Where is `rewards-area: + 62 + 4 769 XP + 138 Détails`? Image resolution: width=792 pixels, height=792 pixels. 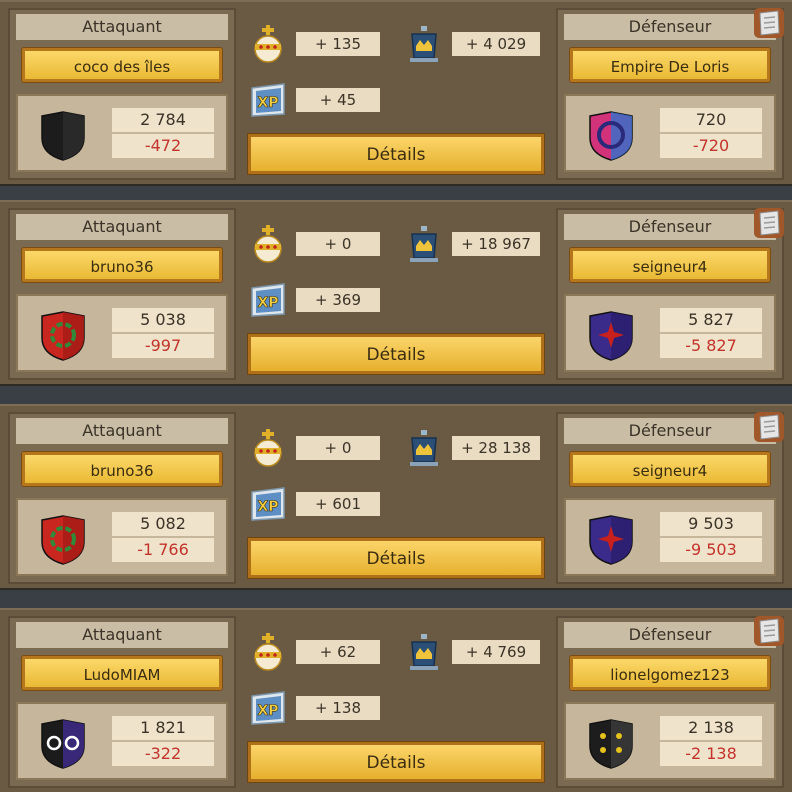 rewards-area: + 62 + 4 769 XP + 138 Détails is located at coordinates (396, 701).